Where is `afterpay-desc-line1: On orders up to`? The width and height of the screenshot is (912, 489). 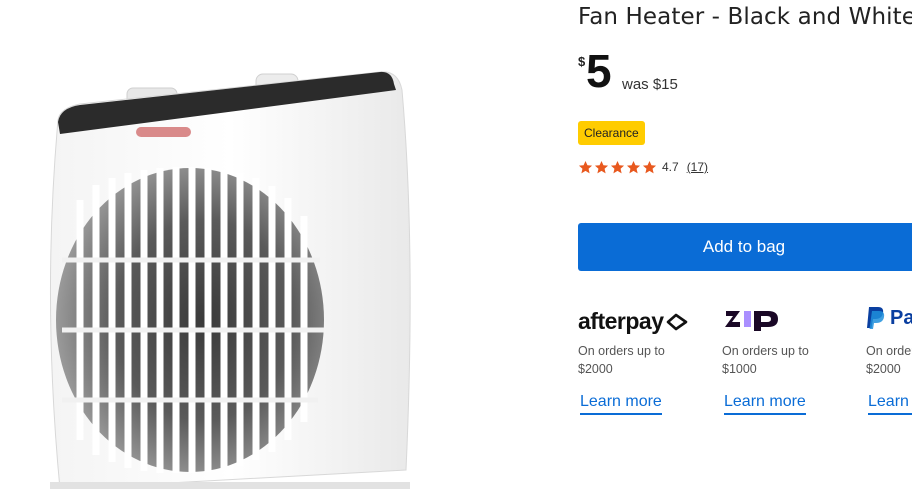
afterpay-desc-line1: On orders up to is located at coordinates (621, 351).